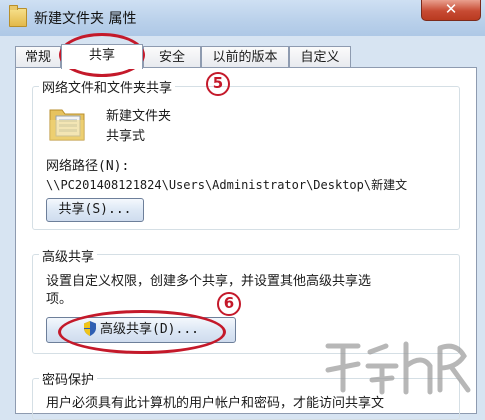 The image size is (485, 420). What do you see at coordinates (229, 304) in the screenshot?
I see `annotation-step-6: 6` at bounding box center [229, 304].